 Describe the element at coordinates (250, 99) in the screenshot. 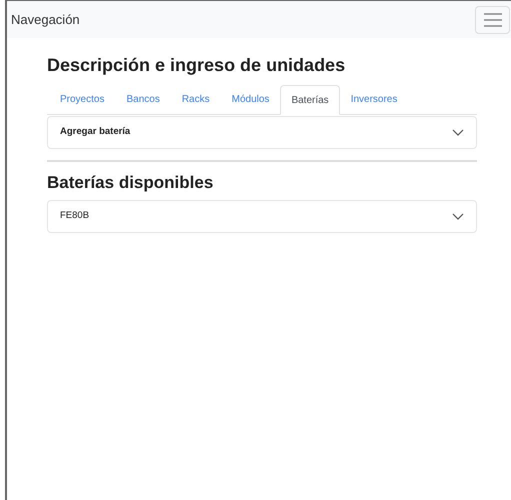

I see `tab: Módulos` at that location.